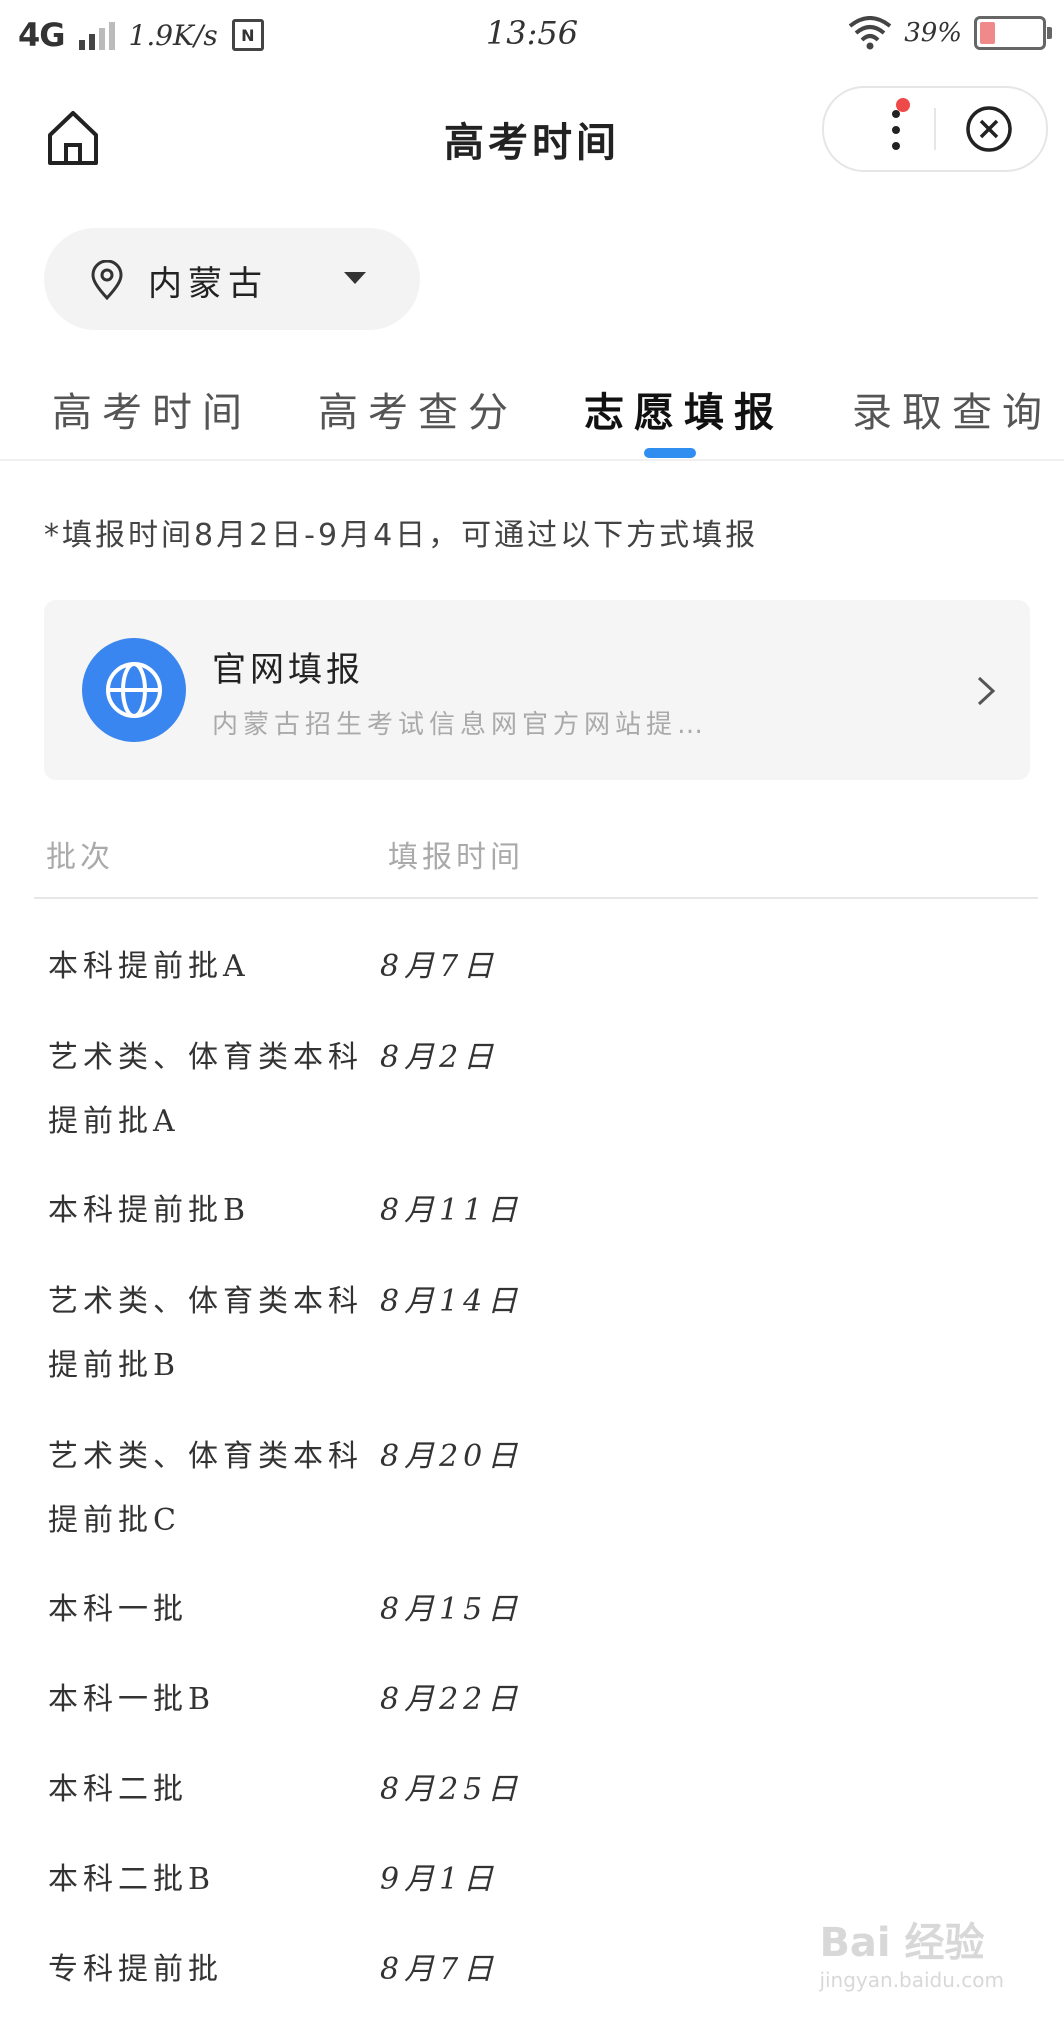 The width and height of the screenshot is (1064, 2033). I want to click on baidu-jingyan-watermark: Bai 经验 jingyan.baidu.com, so click(911, 1951).